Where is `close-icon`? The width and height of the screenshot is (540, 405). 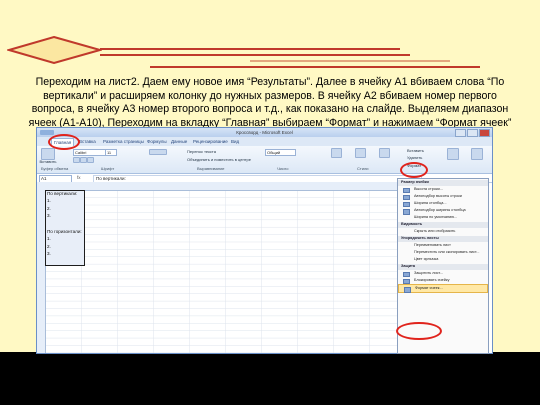
close-icon is located at coordinates (484, 133).